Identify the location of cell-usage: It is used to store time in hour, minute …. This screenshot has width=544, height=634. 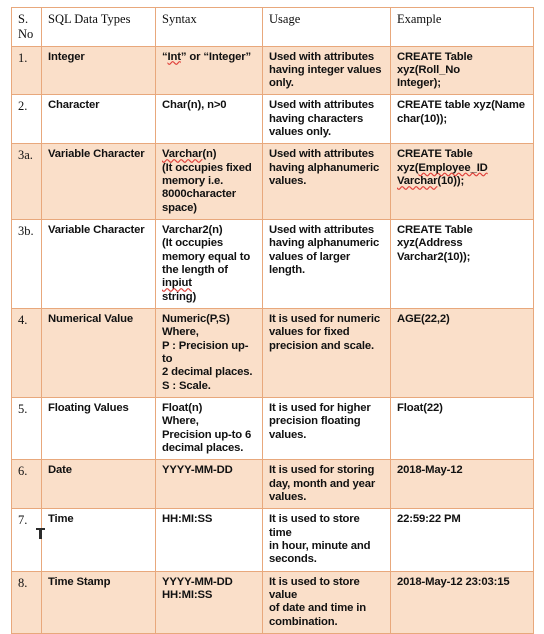
(326, 540).